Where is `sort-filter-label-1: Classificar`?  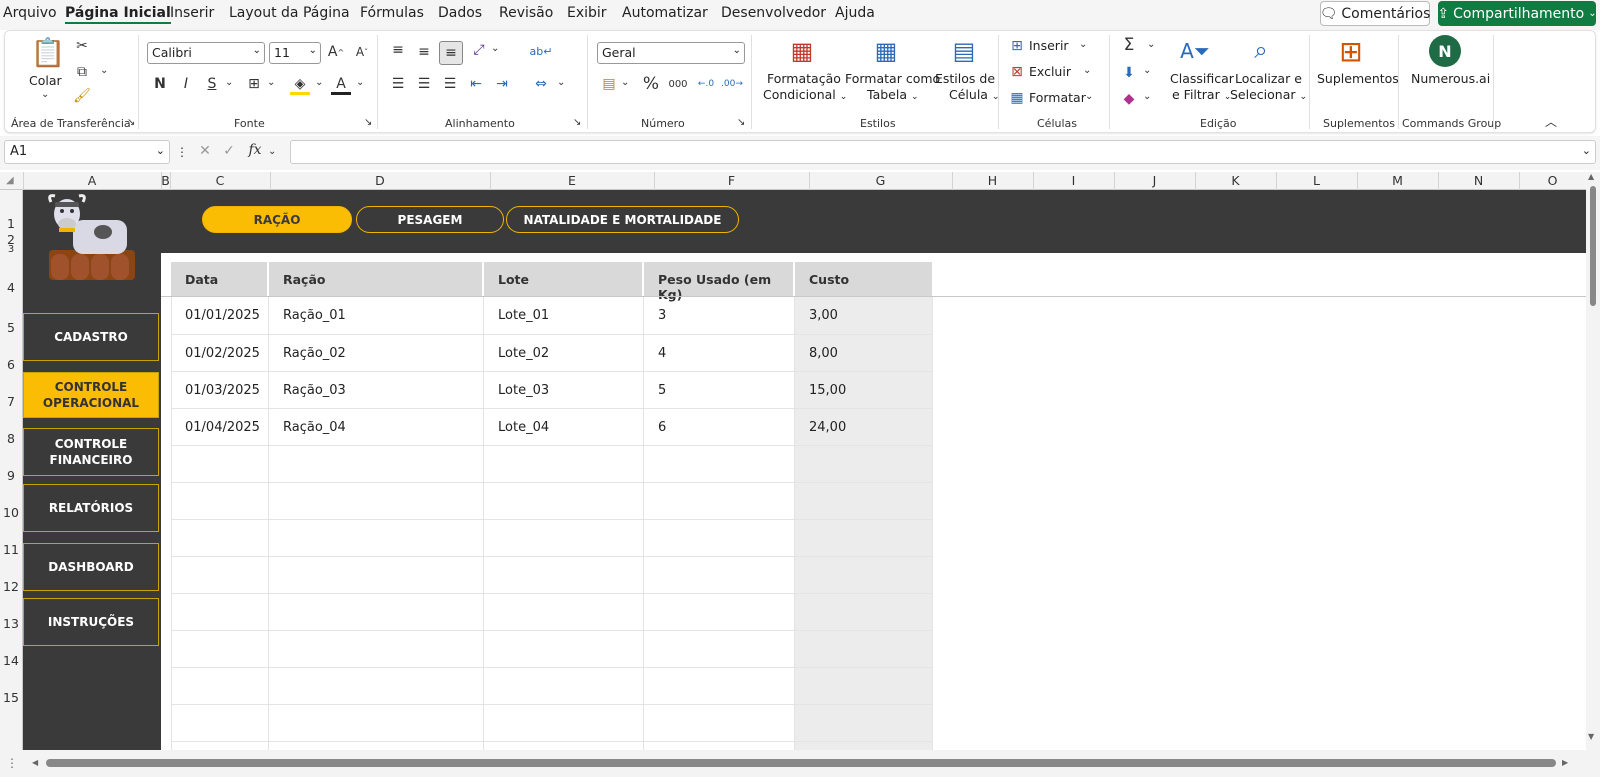
sort-filter-label-1: Classificar is located at coordinates (1202, 79).